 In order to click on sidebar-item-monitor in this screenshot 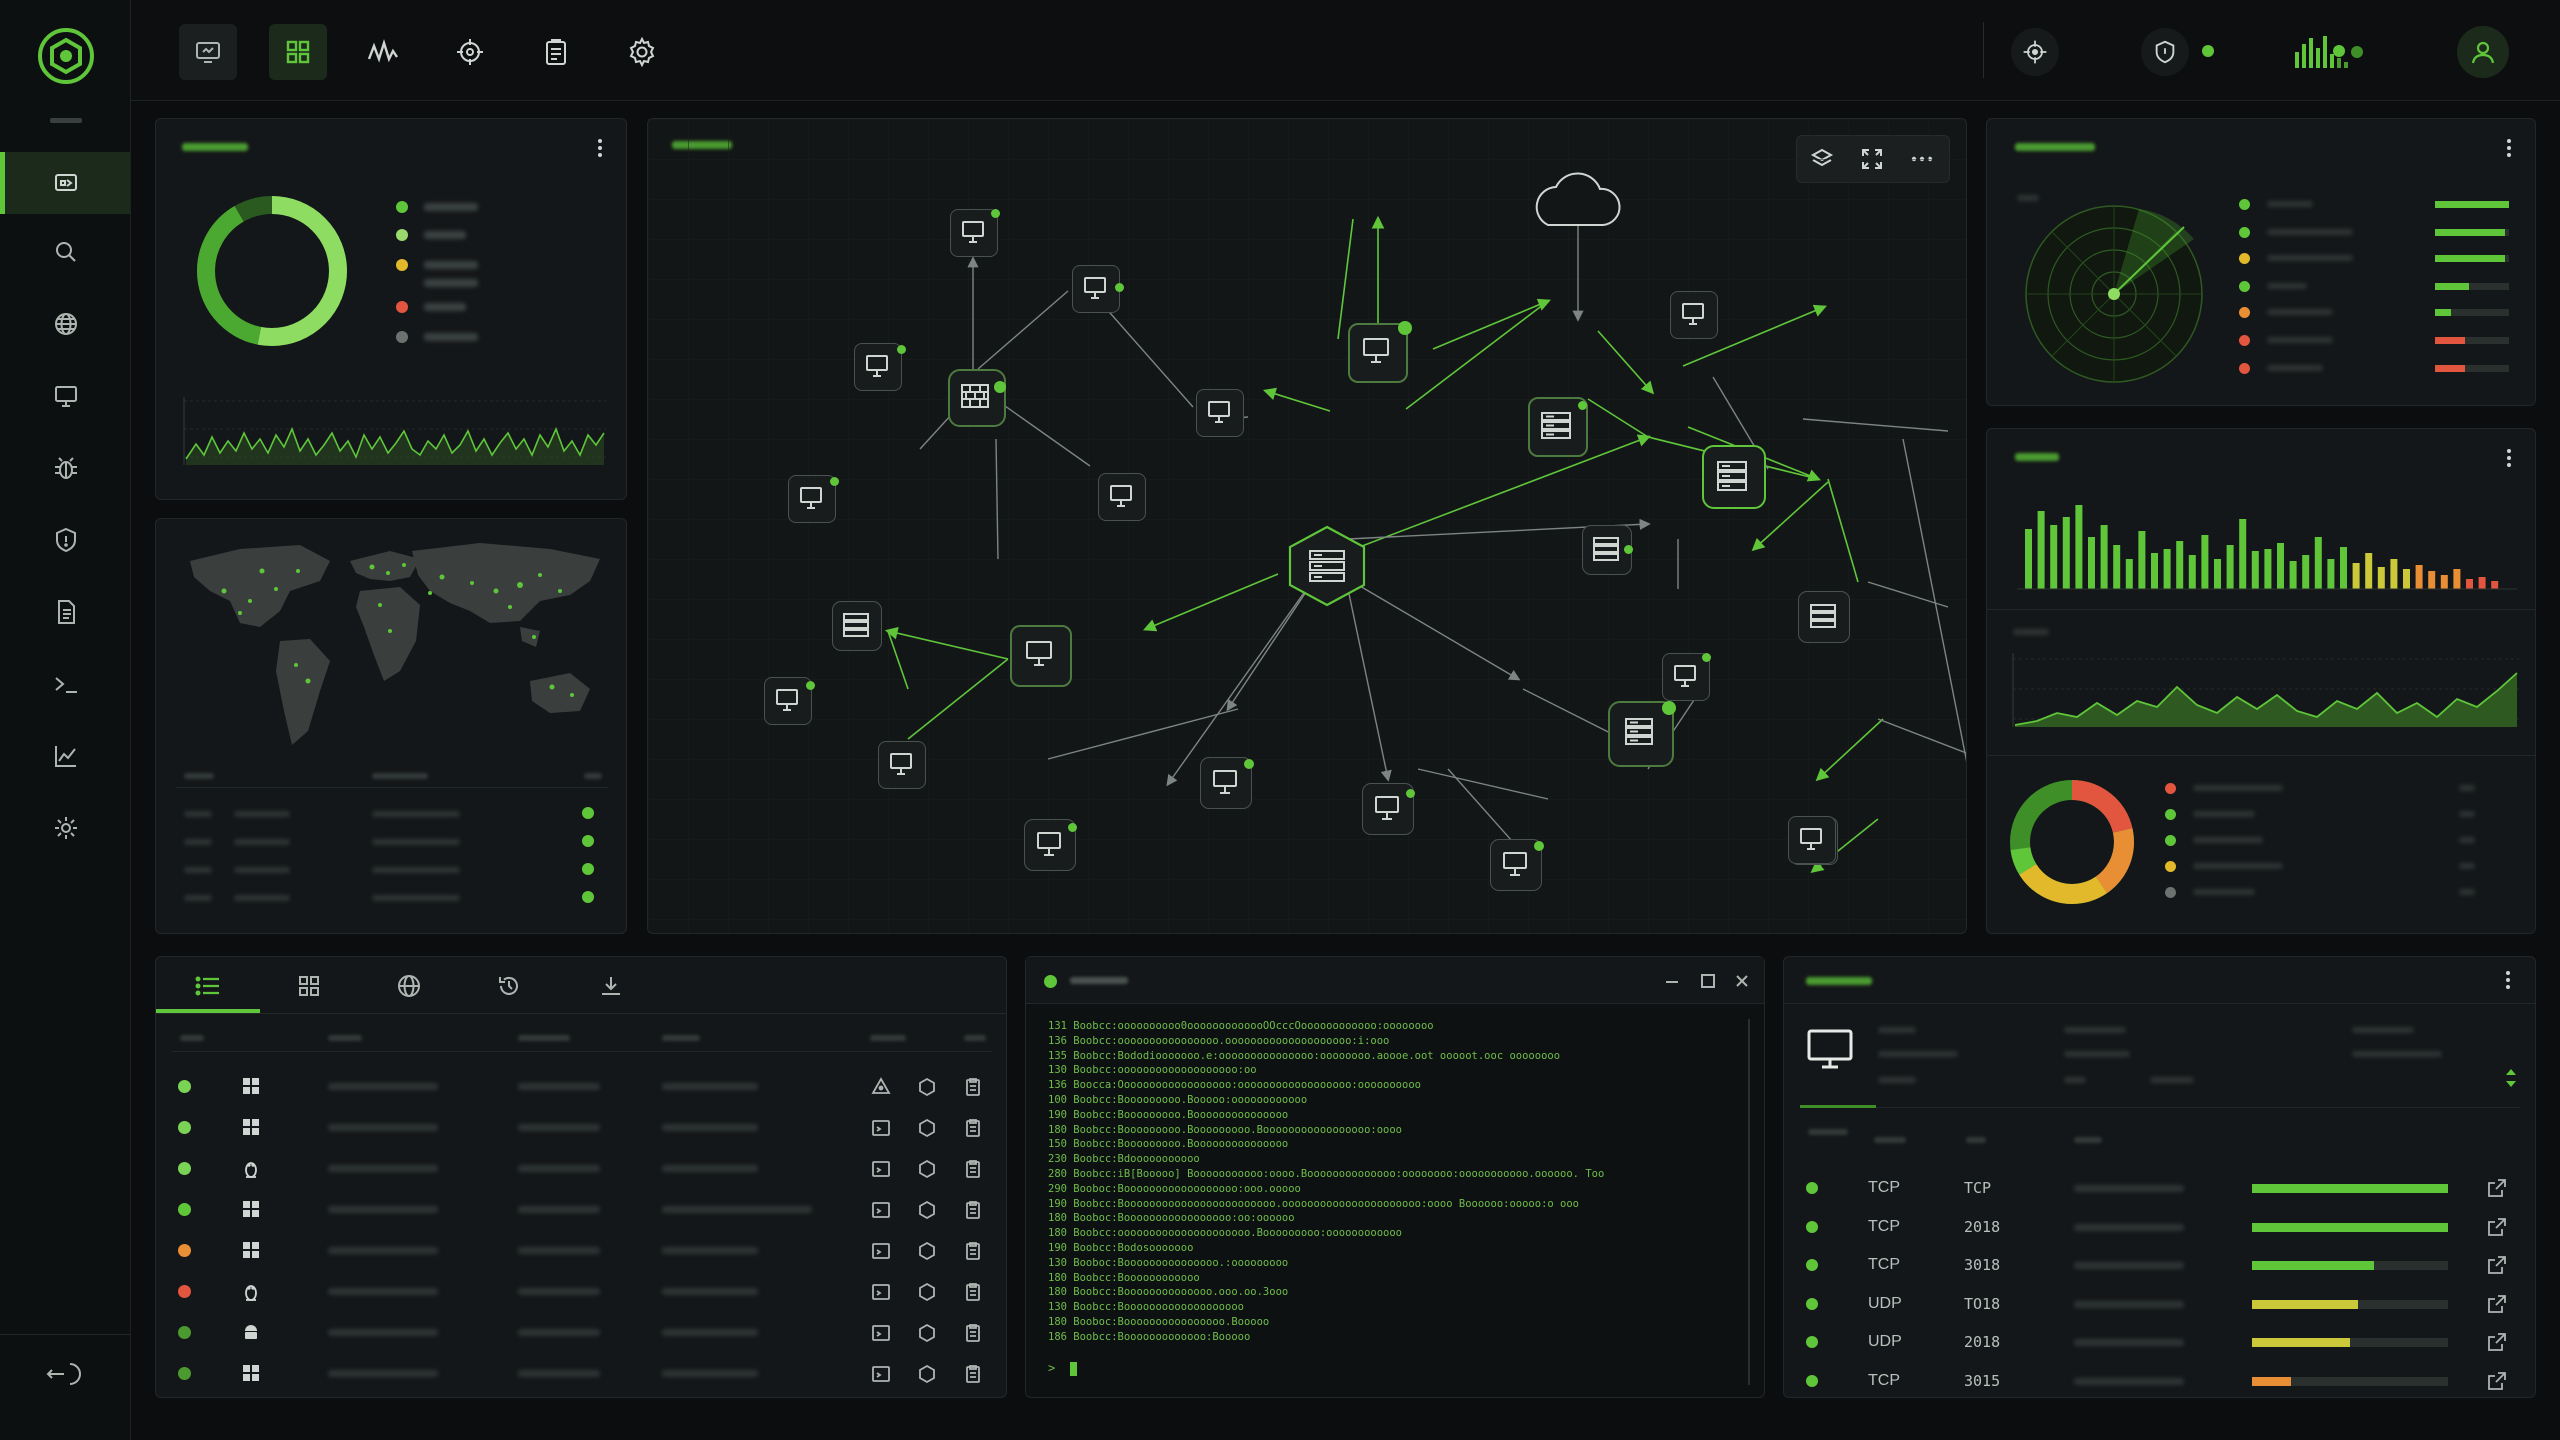, I will do `click(66, 396)`.